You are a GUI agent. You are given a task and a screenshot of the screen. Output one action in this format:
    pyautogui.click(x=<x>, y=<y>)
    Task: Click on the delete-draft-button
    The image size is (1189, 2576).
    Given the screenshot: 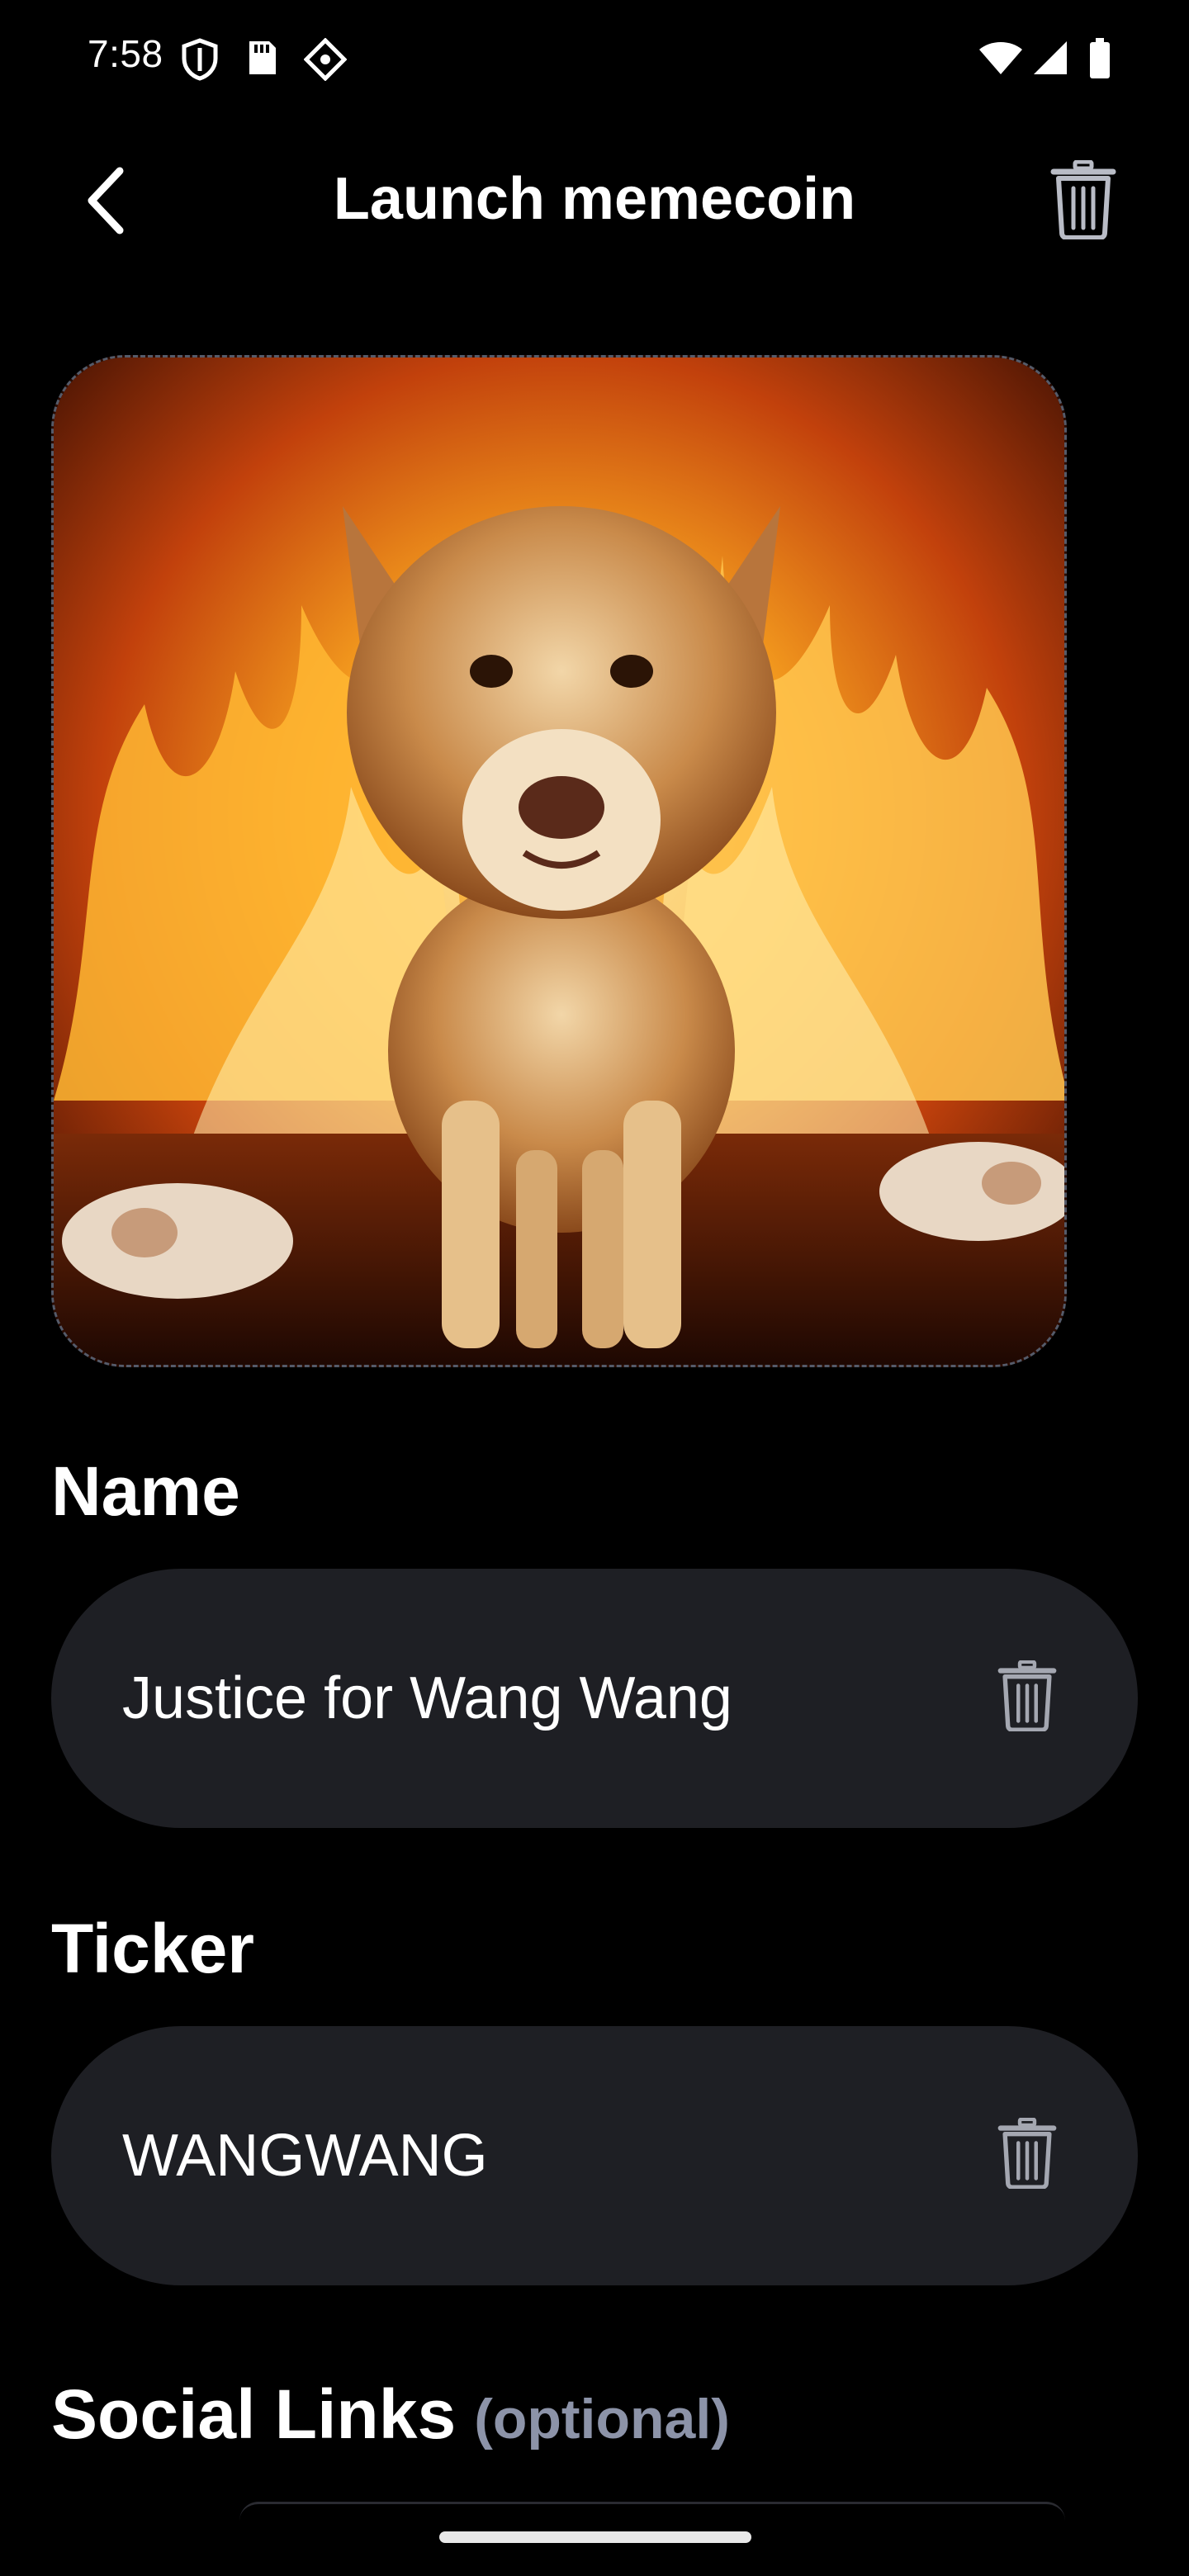 What is the action you would take?
    pyautogui.click(x=1083, y=201)
    